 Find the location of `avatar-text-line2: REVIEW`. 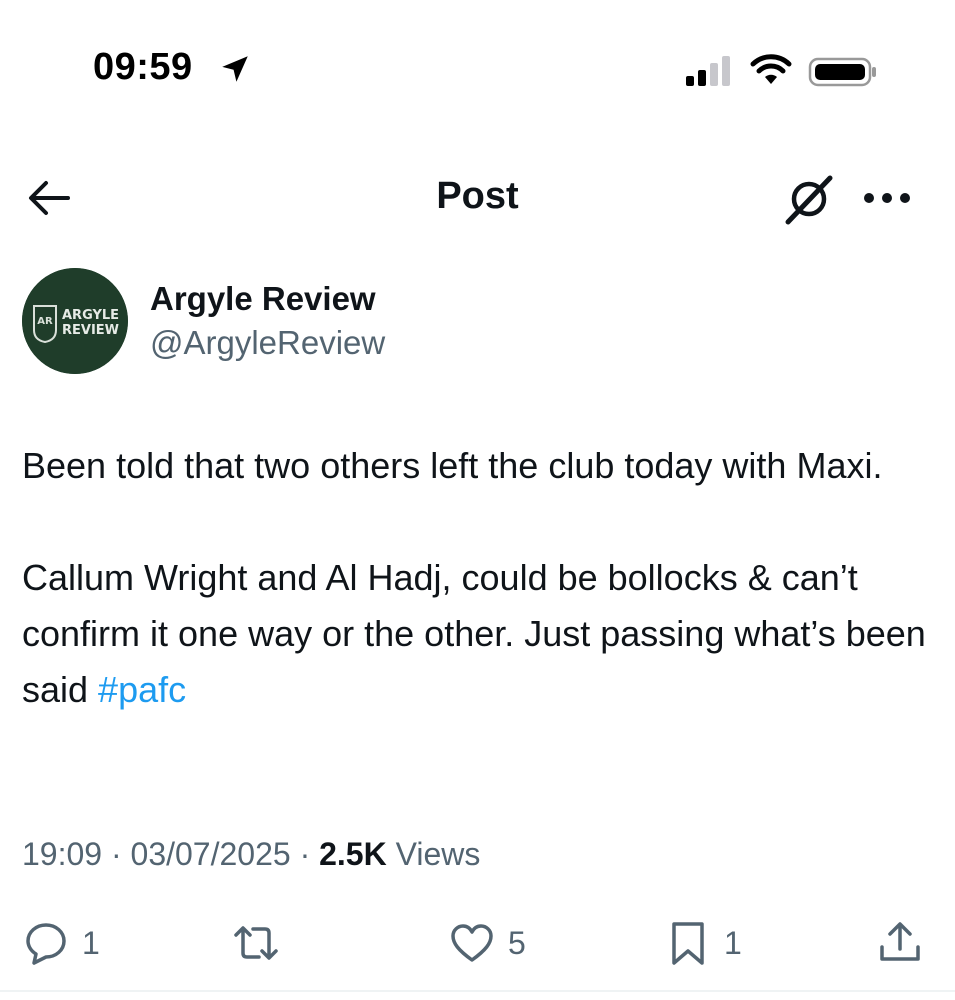

avatar-text-line2: REVIEW is located at coordinates (90, 330).